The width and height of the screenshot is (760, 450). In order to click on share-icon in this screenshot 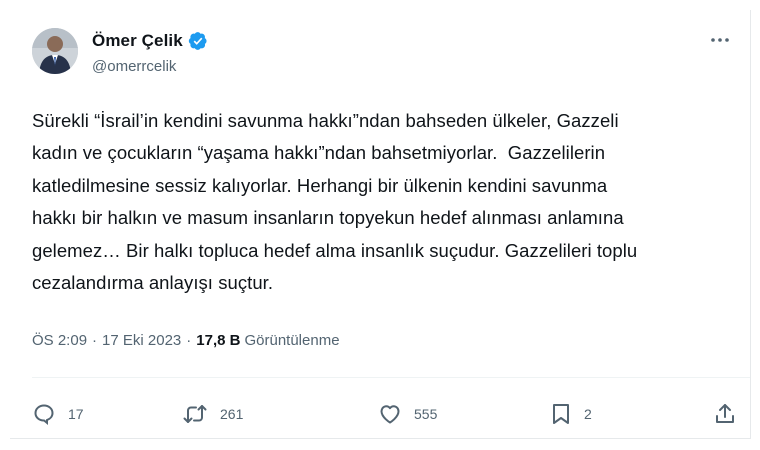, I will do `click(725, 414)`.